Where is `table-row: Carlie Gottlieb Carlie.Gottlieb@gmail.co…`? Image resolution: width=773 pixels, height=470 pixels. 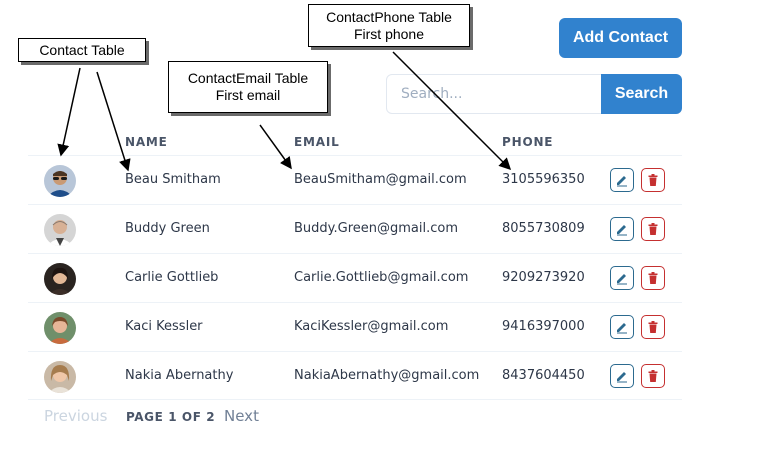 table-row: Carlie Gottlieb Carlie.Gottlieb@gmail.co… is located at coordinates (355, 277).